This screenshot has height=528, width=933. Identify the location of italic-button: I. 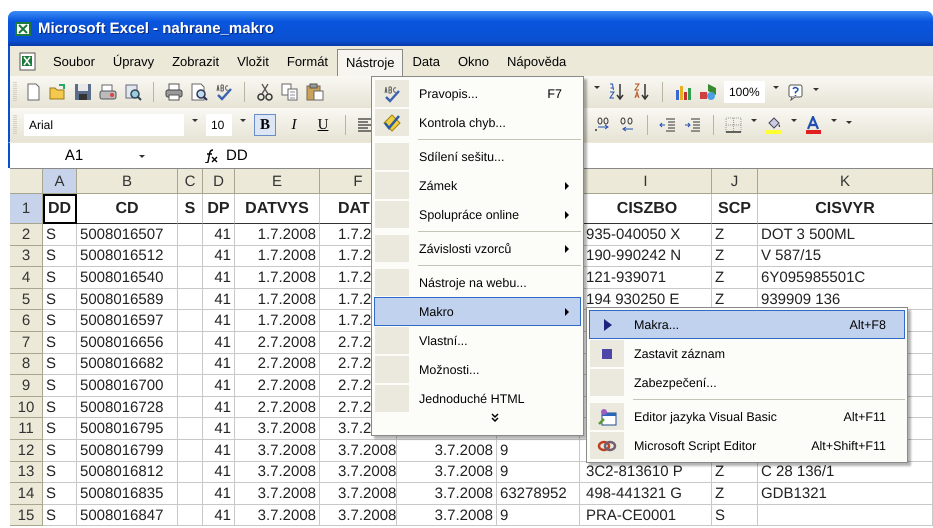
(294, 125).